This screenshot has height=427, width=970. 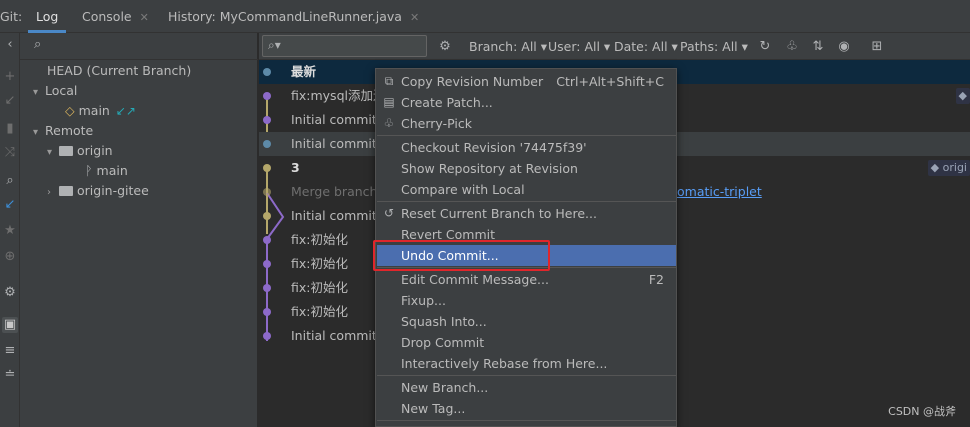 What do you see at coordinates (936, 167) in the screenshot?
I see `tag-icon: ◆` at bounding box center [936, 167].